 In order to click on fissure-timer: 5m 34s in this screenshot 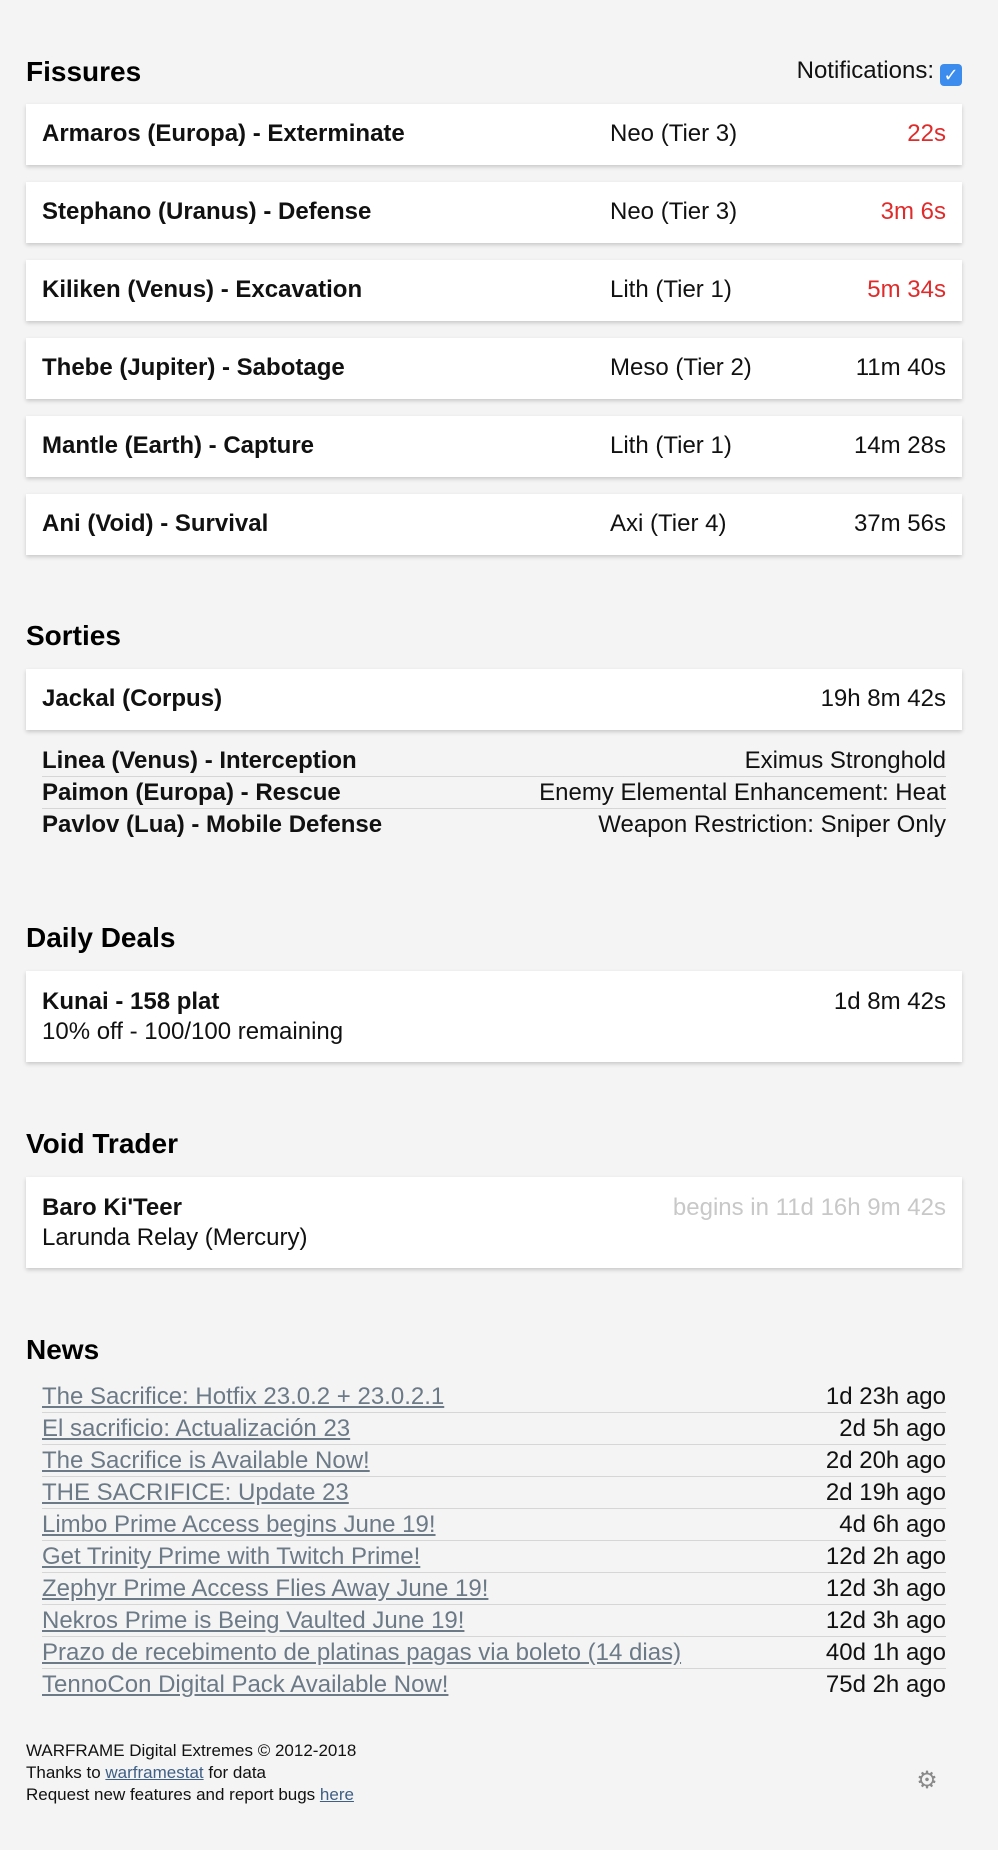, I will do `click(906, 289)`.